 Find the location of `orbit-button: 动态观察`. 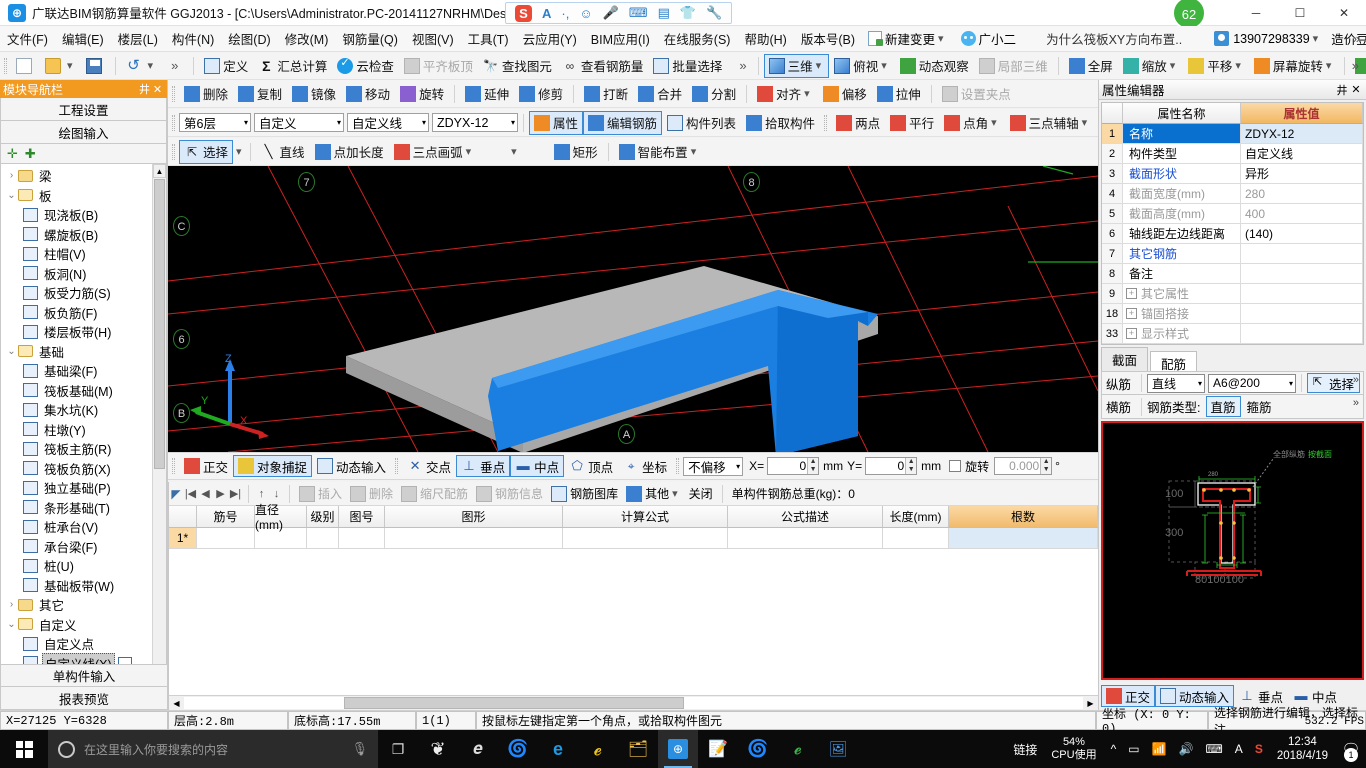

orbit-button: 动态观察 is located at coordinates (934, 66).